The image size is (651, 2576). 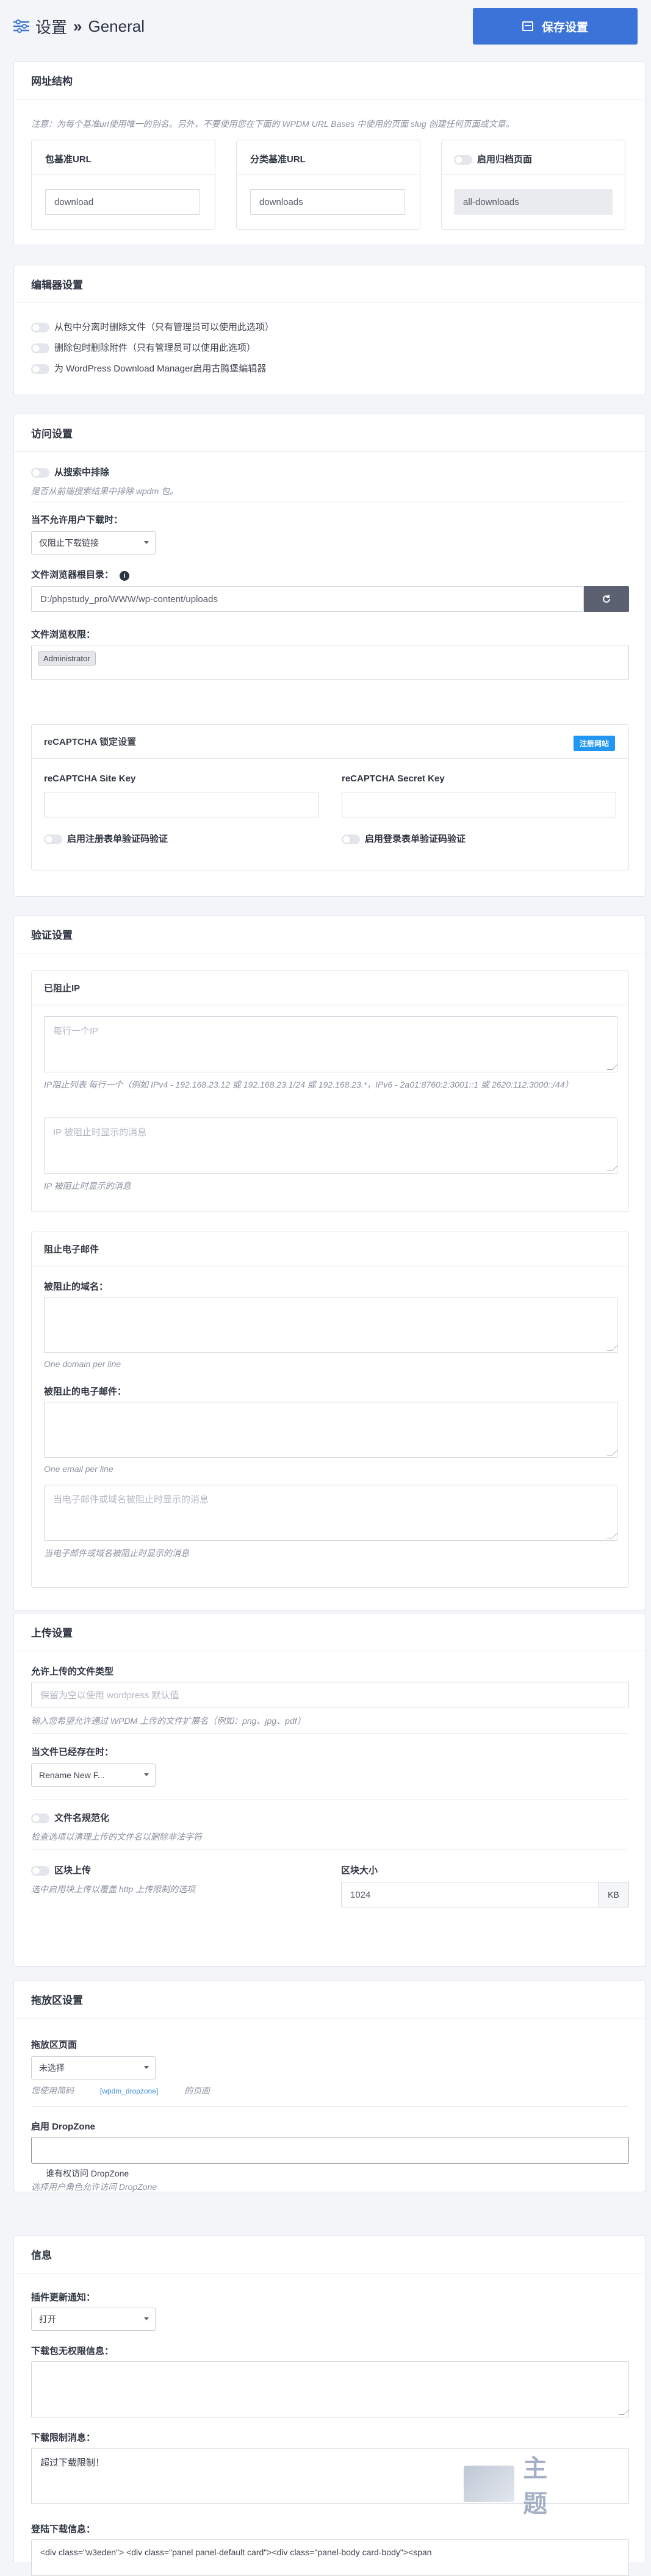 I want to click on login-message-label: 登陆下载信息：, so click(x=64, y=2530).